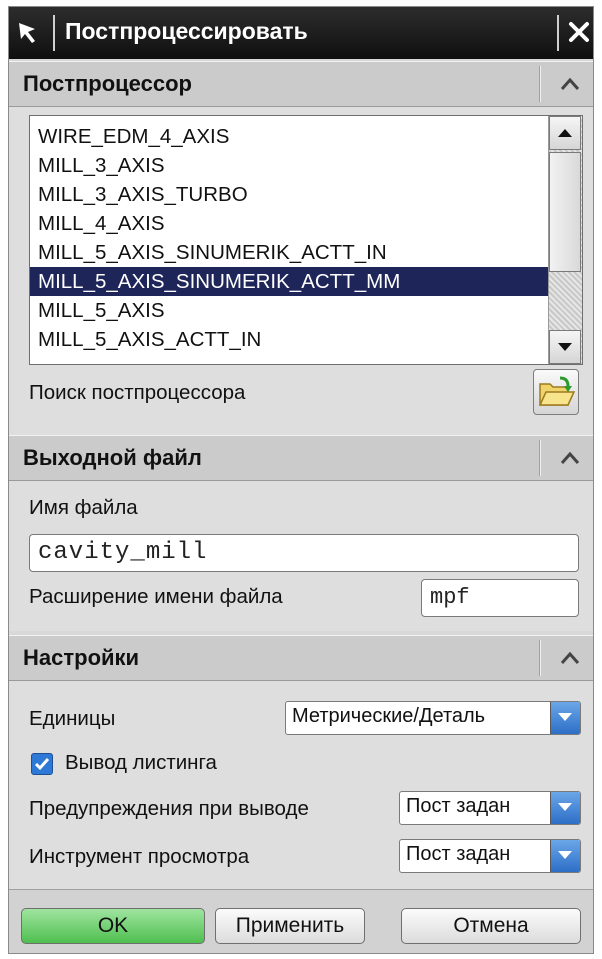 The image size is (602, 959). I want to click on browse-postprocessor-button, so click(556, 392).